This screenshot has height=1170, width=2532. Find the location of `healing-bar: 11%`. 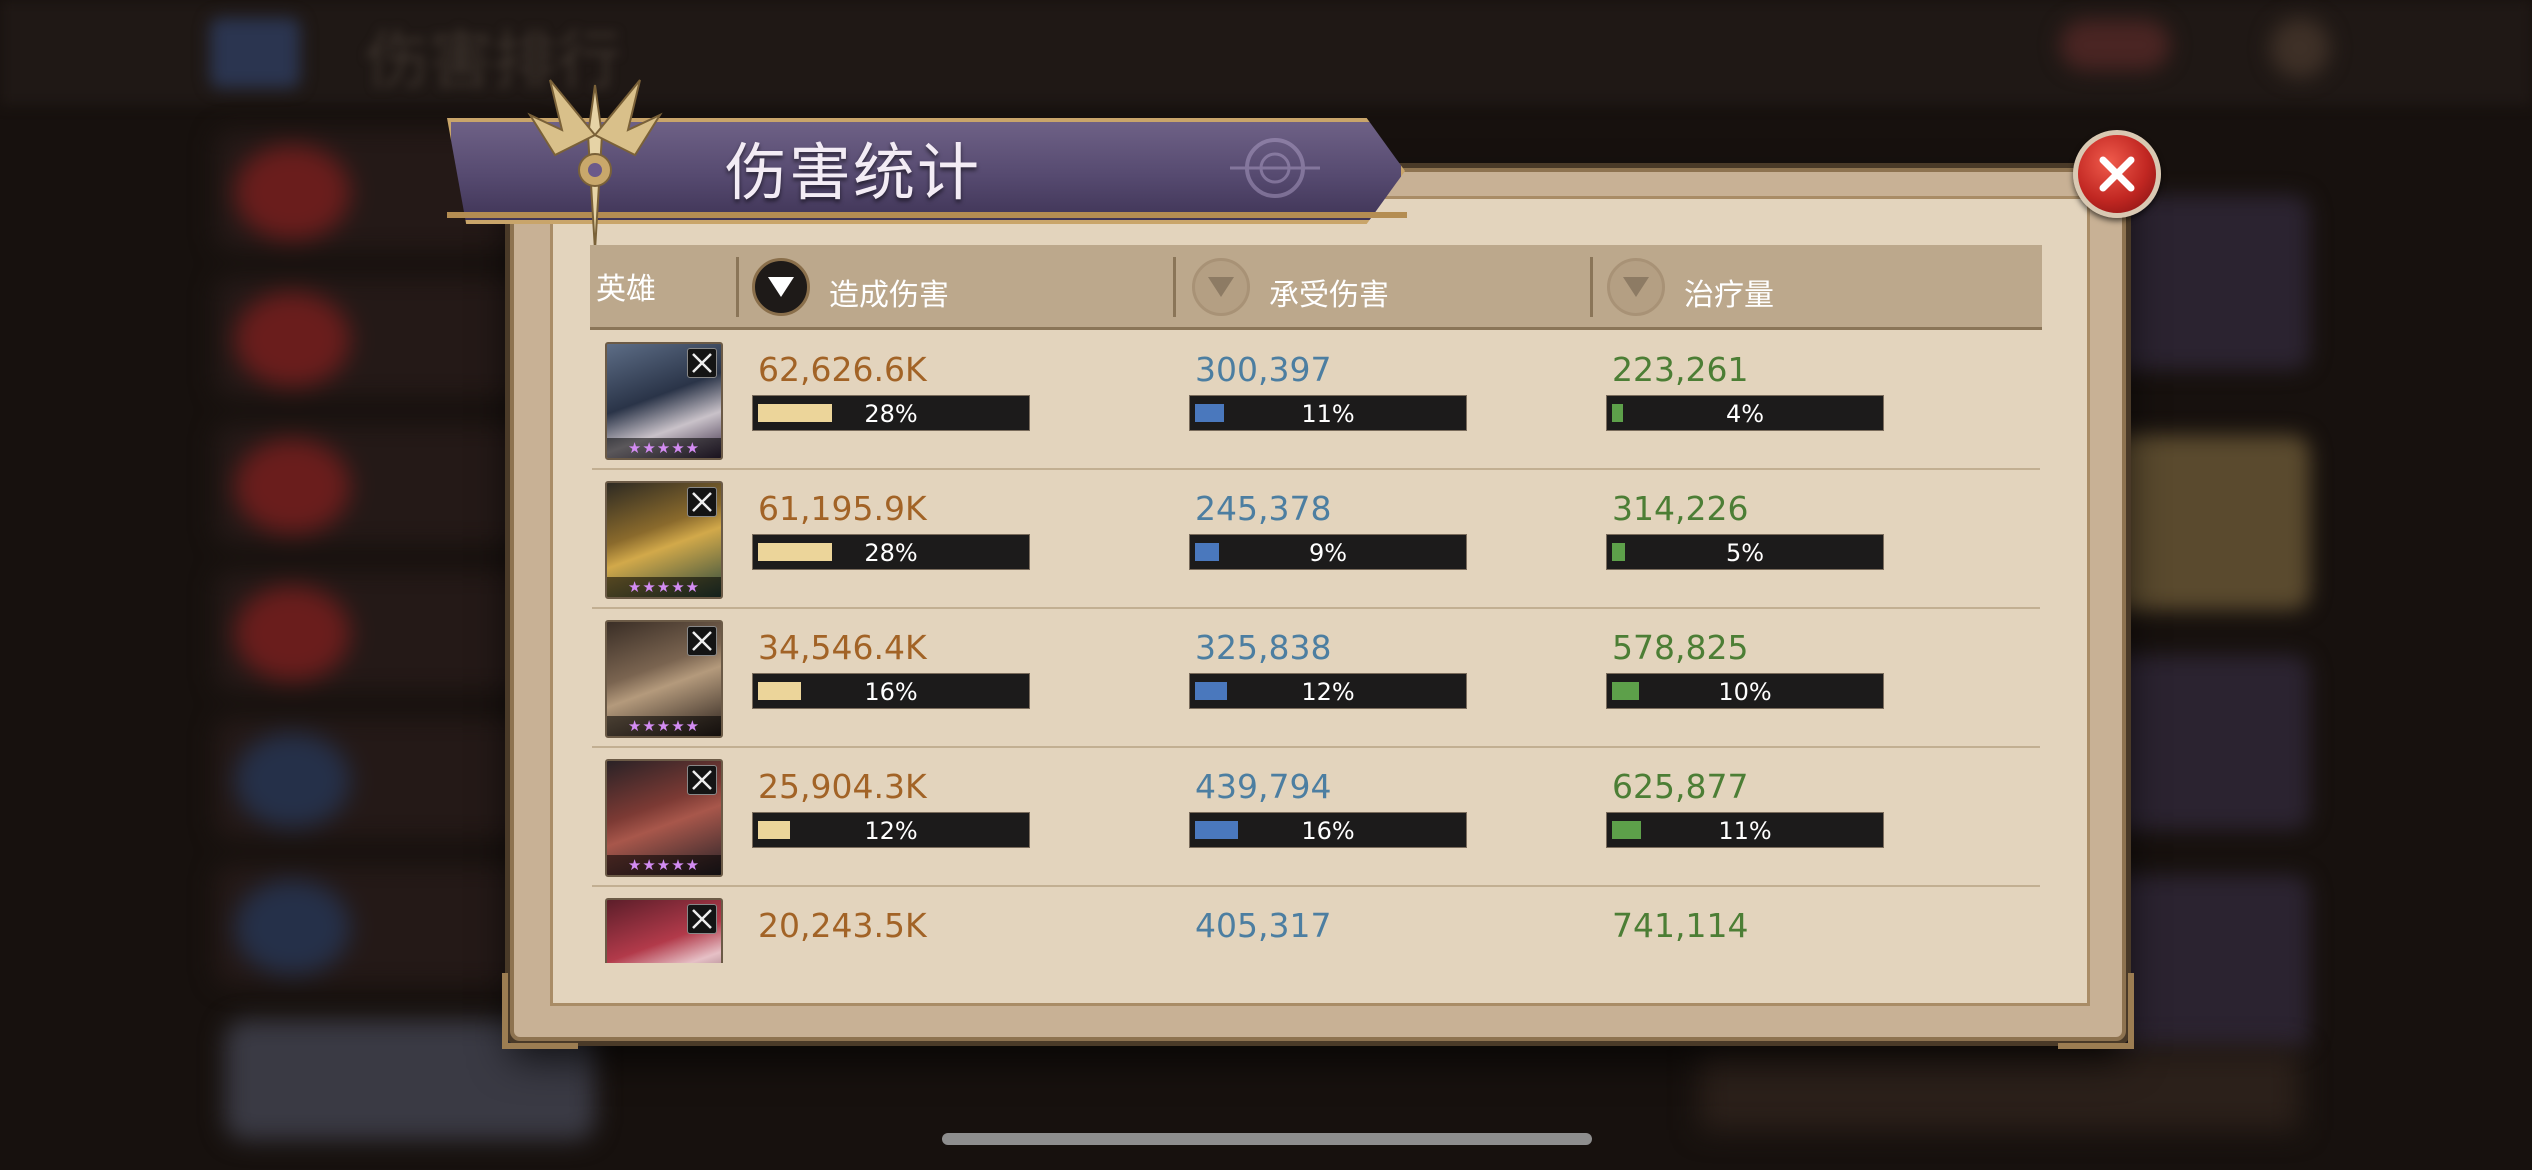

healing-bar: 11% is located at coordinates (1745, 830).